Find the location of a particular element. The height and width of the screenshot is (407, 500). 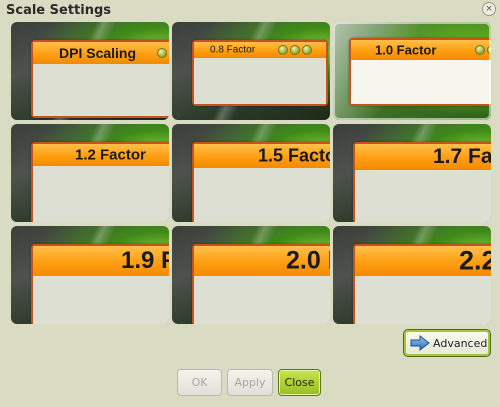

close-icon is located at coordinates (307, 50).